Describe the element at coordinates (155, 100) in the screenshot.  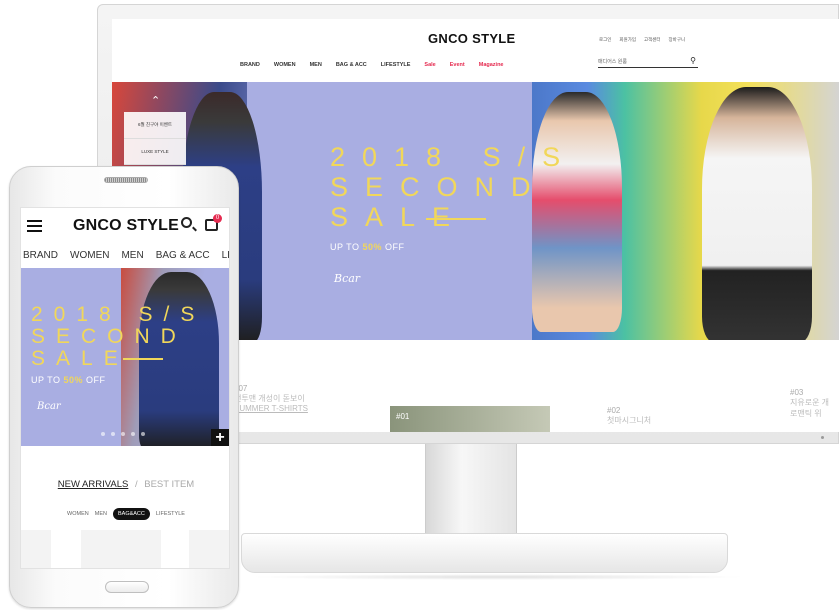
I see `chevron-up-icon: ⌃` at that location.